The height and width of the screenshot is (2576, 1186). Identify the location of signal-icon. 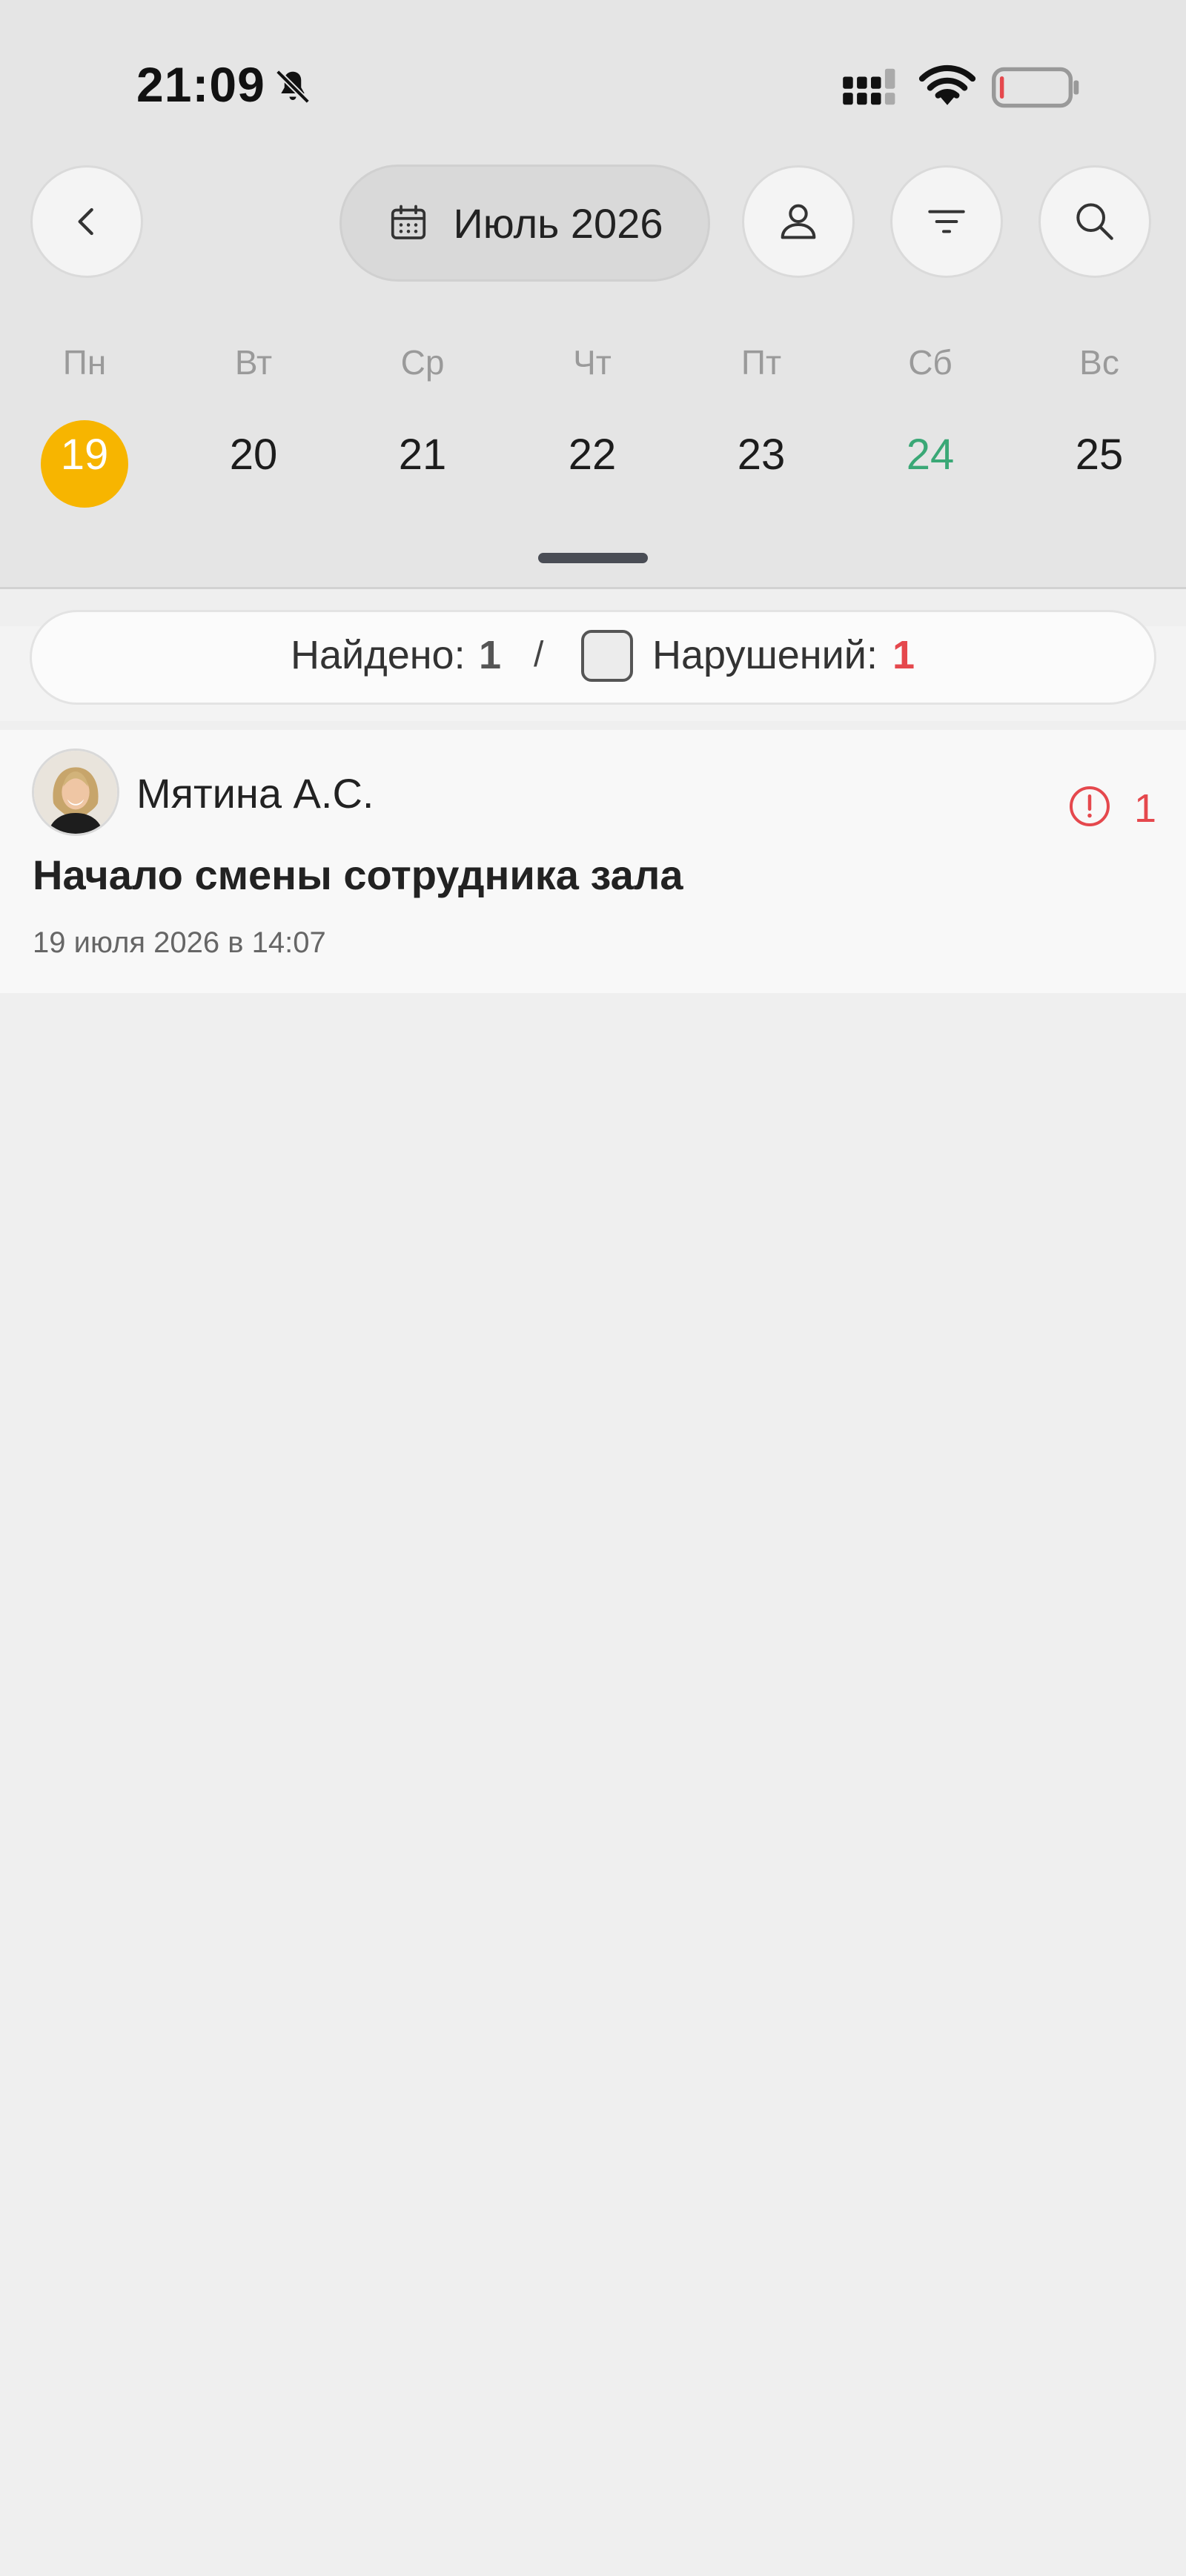
(869, 86).